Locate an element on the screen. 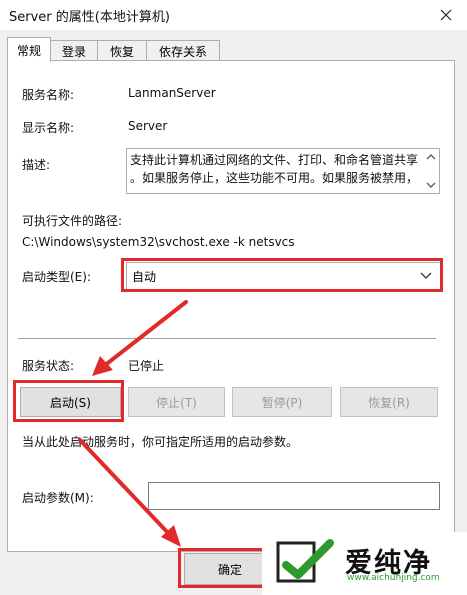 The image size is (467, 595). brand-logo-icon is located at coordinates (305, 561).